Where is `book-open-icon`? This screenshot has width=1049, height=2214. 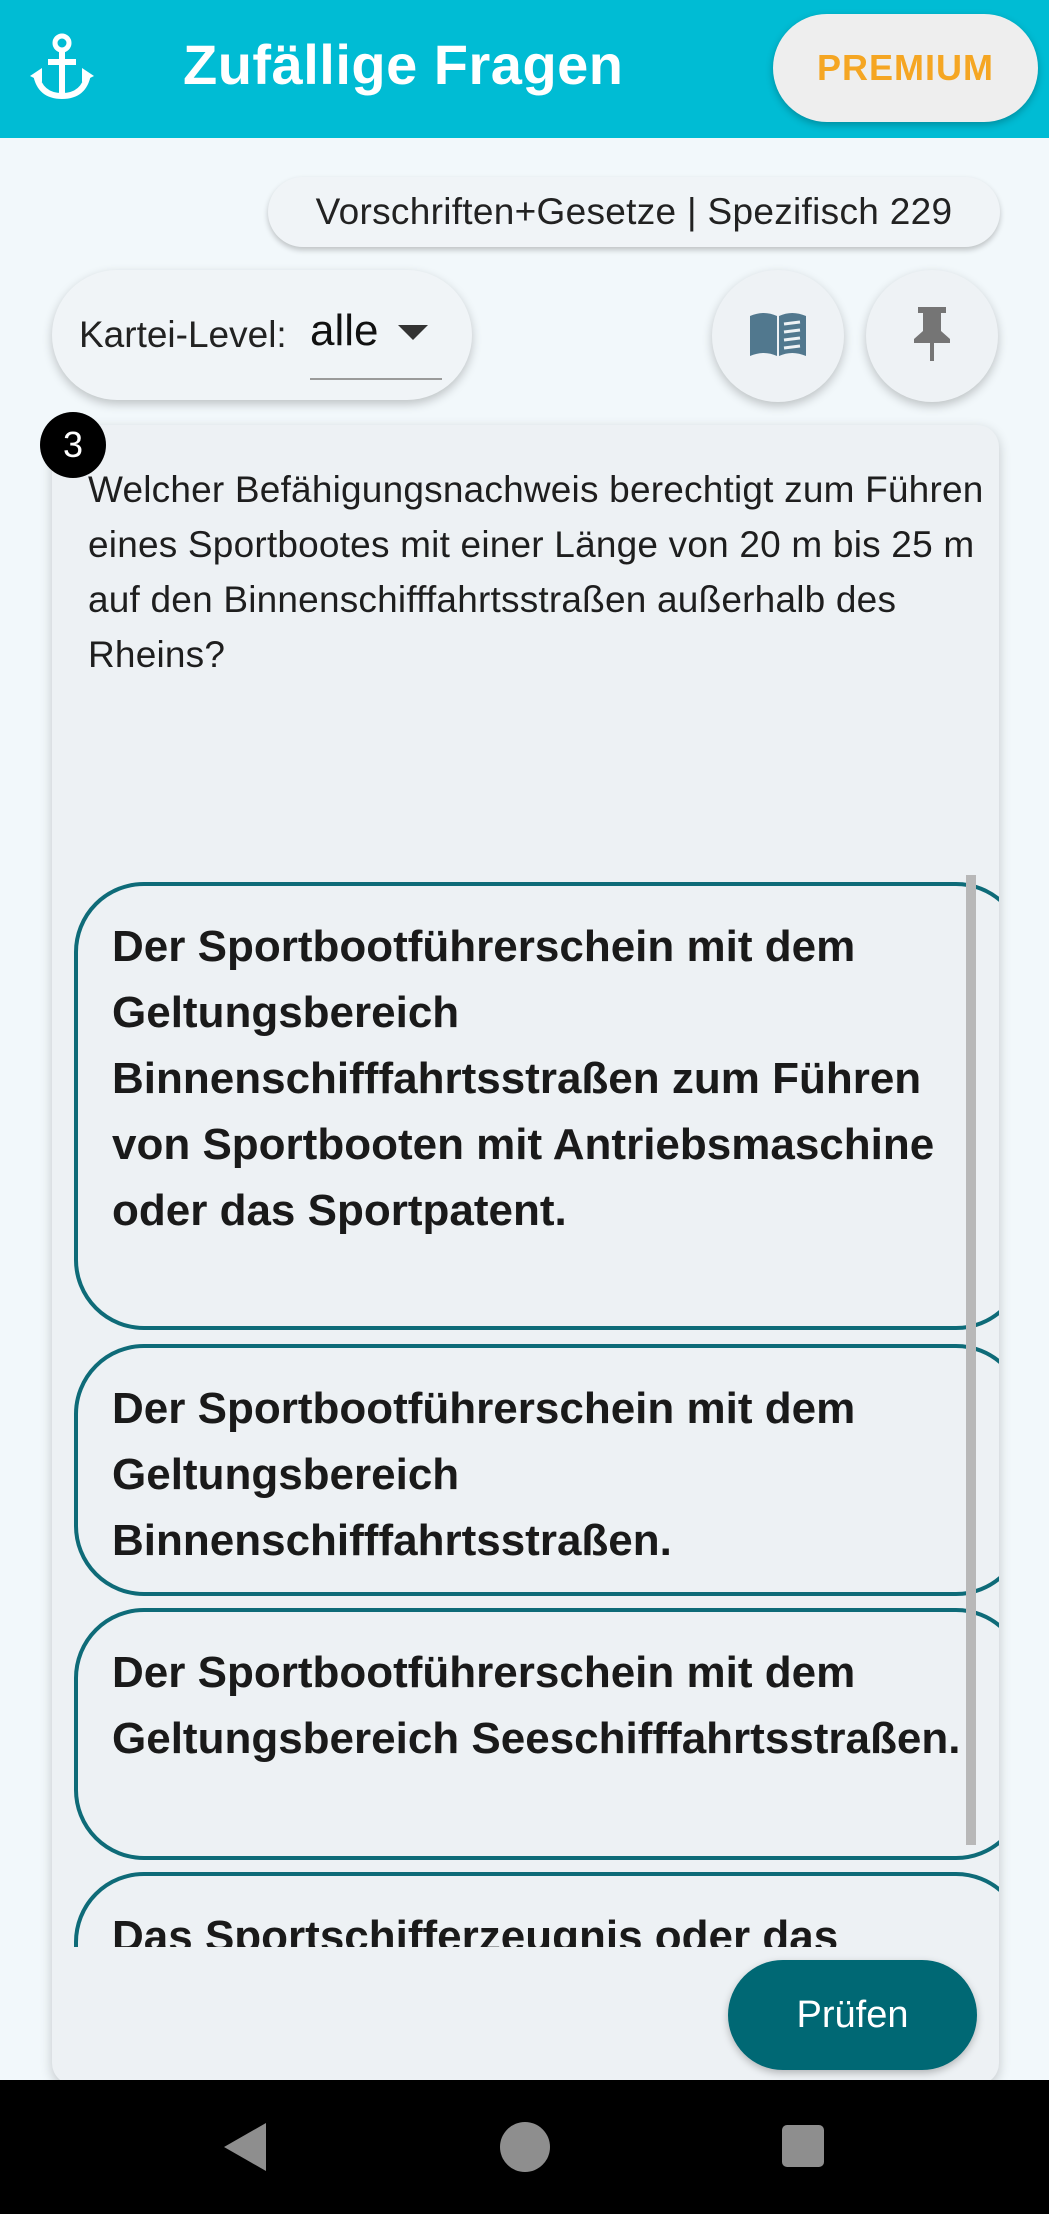
book-open-icon is located at coordinates (778, 336).